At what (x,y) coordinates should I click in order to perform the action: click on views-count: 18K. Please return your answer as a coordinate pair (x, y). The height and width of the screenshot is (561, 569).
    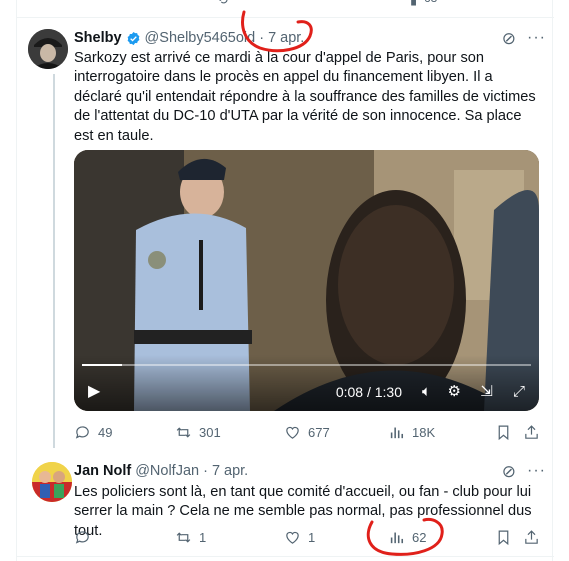
    Looking at the image, I should click on (424, 432).